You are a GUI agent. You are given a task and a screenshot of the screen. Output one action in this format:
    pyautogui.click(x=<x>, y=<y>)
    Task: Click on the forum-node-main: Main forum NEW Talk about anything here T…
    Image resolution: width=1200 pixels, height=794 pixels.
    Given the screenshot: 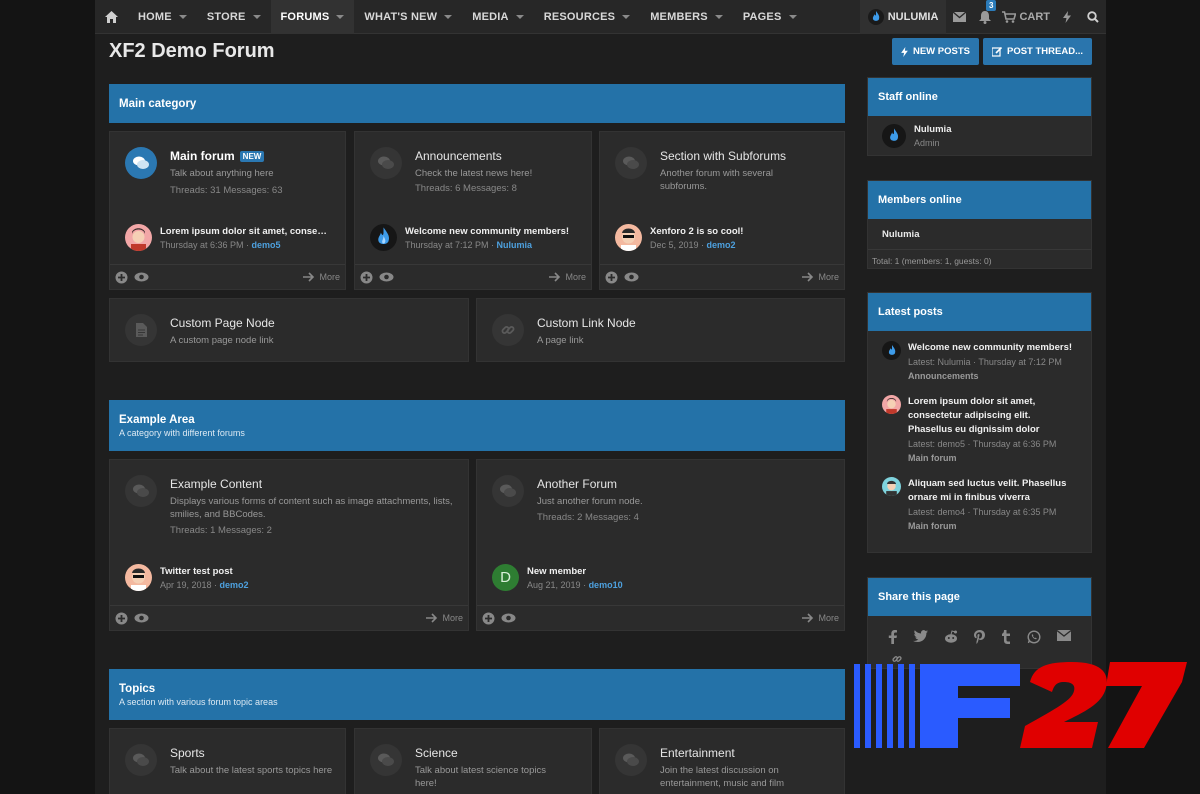 What is the action you would take?
    pyautogui.click(x=227, y=210)
    